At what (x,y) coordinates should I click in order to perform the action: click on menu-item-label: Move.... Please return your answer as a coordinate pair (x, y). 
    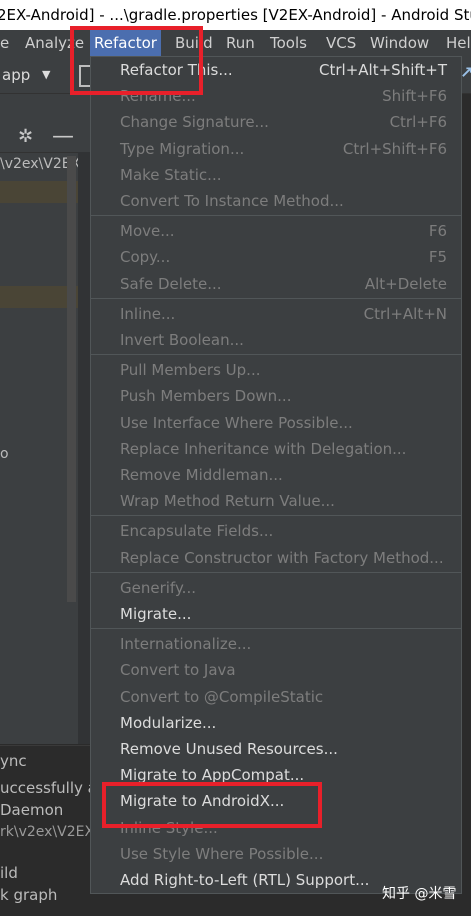
    Looking at the image, I should click on (147, 231).